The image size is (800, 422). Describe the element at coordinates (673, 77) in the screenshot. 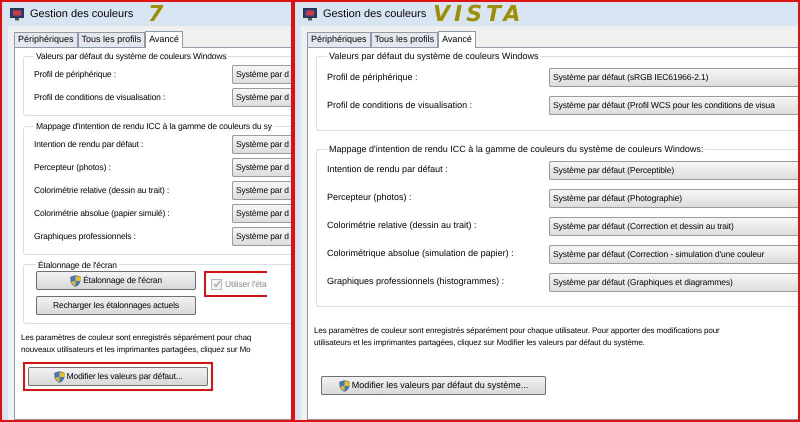

I see `dropdown: Système par défaut (sRGB IEC61966-2.1)` at that location.